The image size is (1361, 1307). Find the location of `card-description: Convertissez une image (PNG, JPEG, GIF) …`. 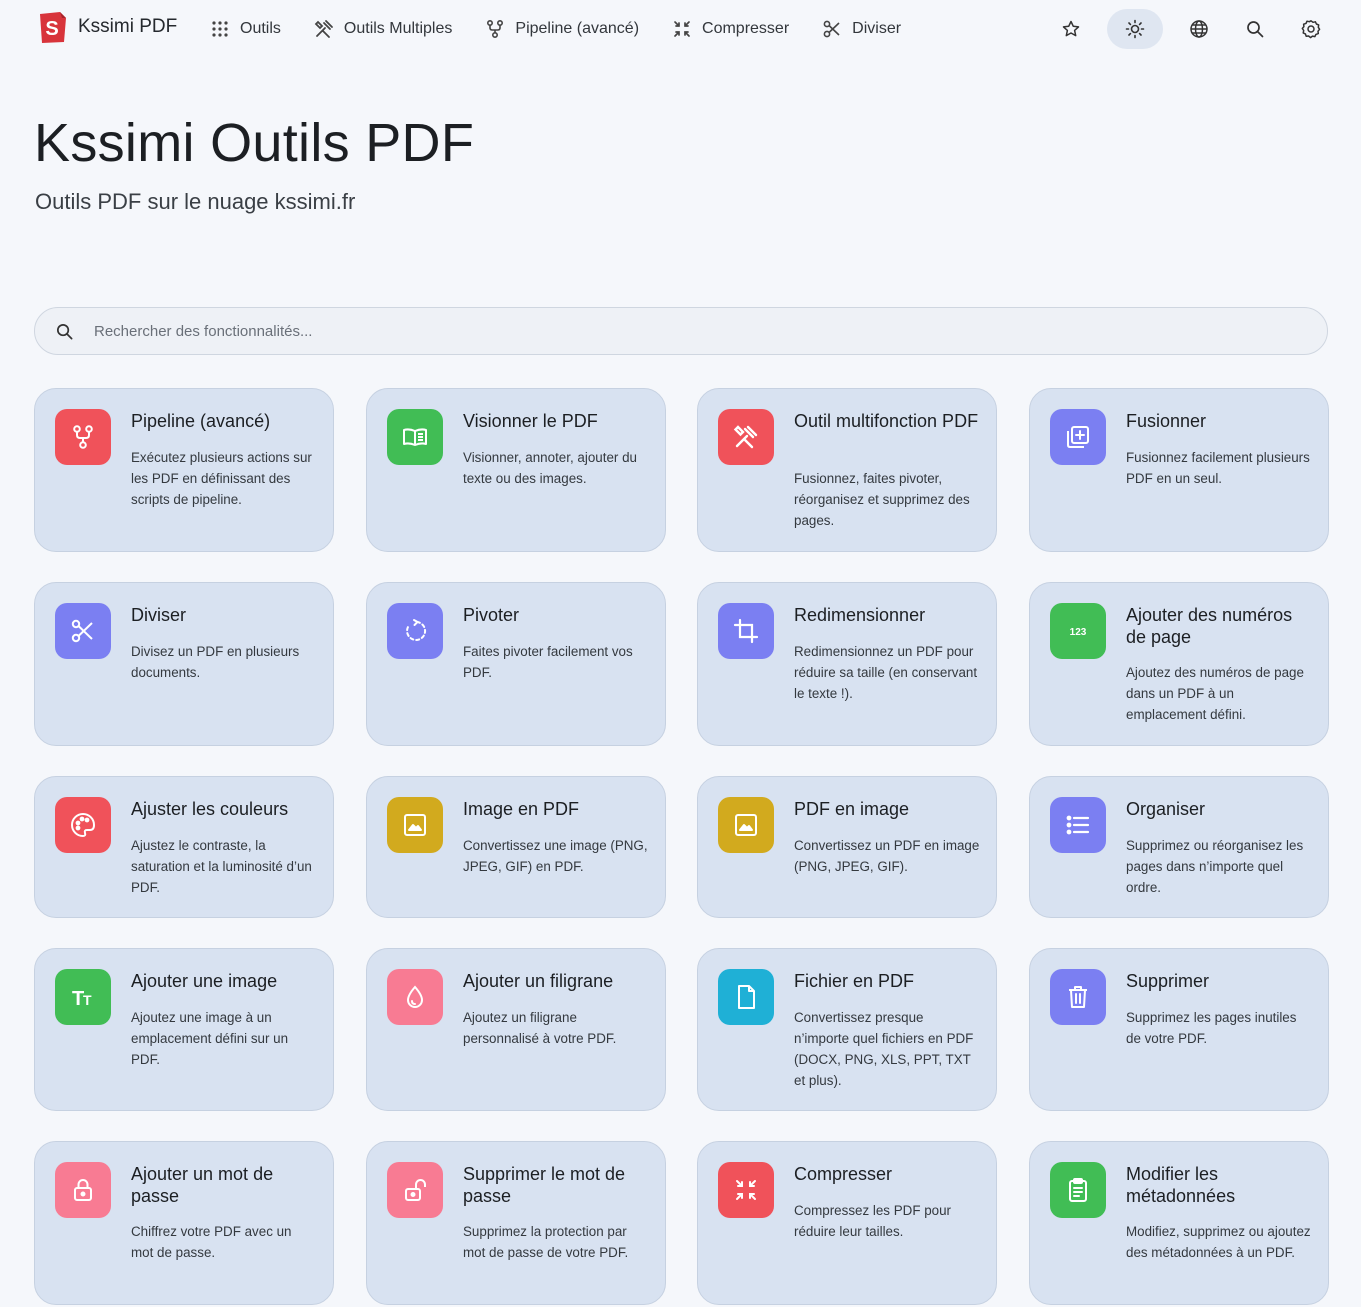

card-description: Convertissez une image (PNG, JPEG, GIF) … is located at coordinates (555, 856).